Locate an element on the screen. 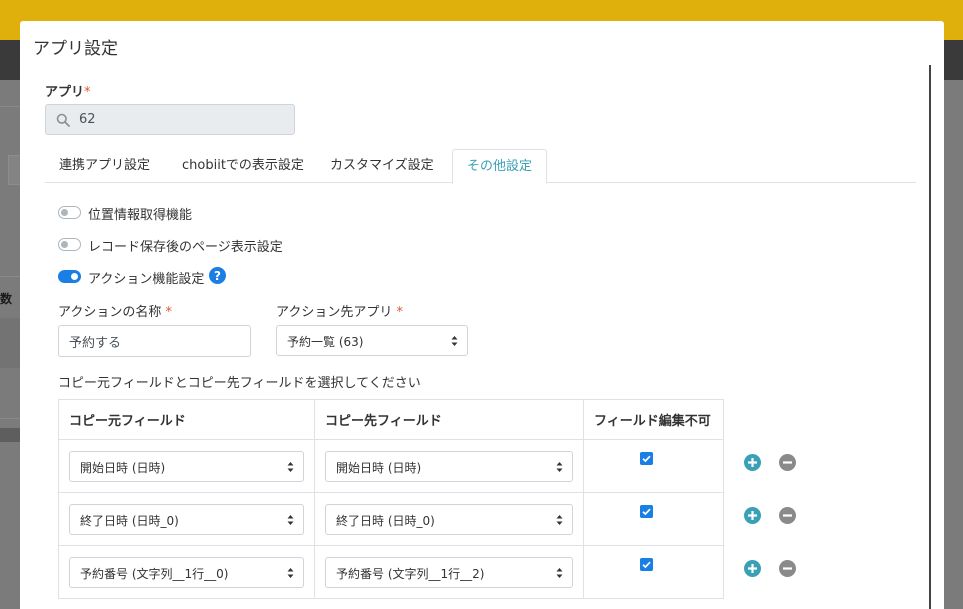  source-field-select: 終了日時 (日時_0) is located at coordinates (186, 519).